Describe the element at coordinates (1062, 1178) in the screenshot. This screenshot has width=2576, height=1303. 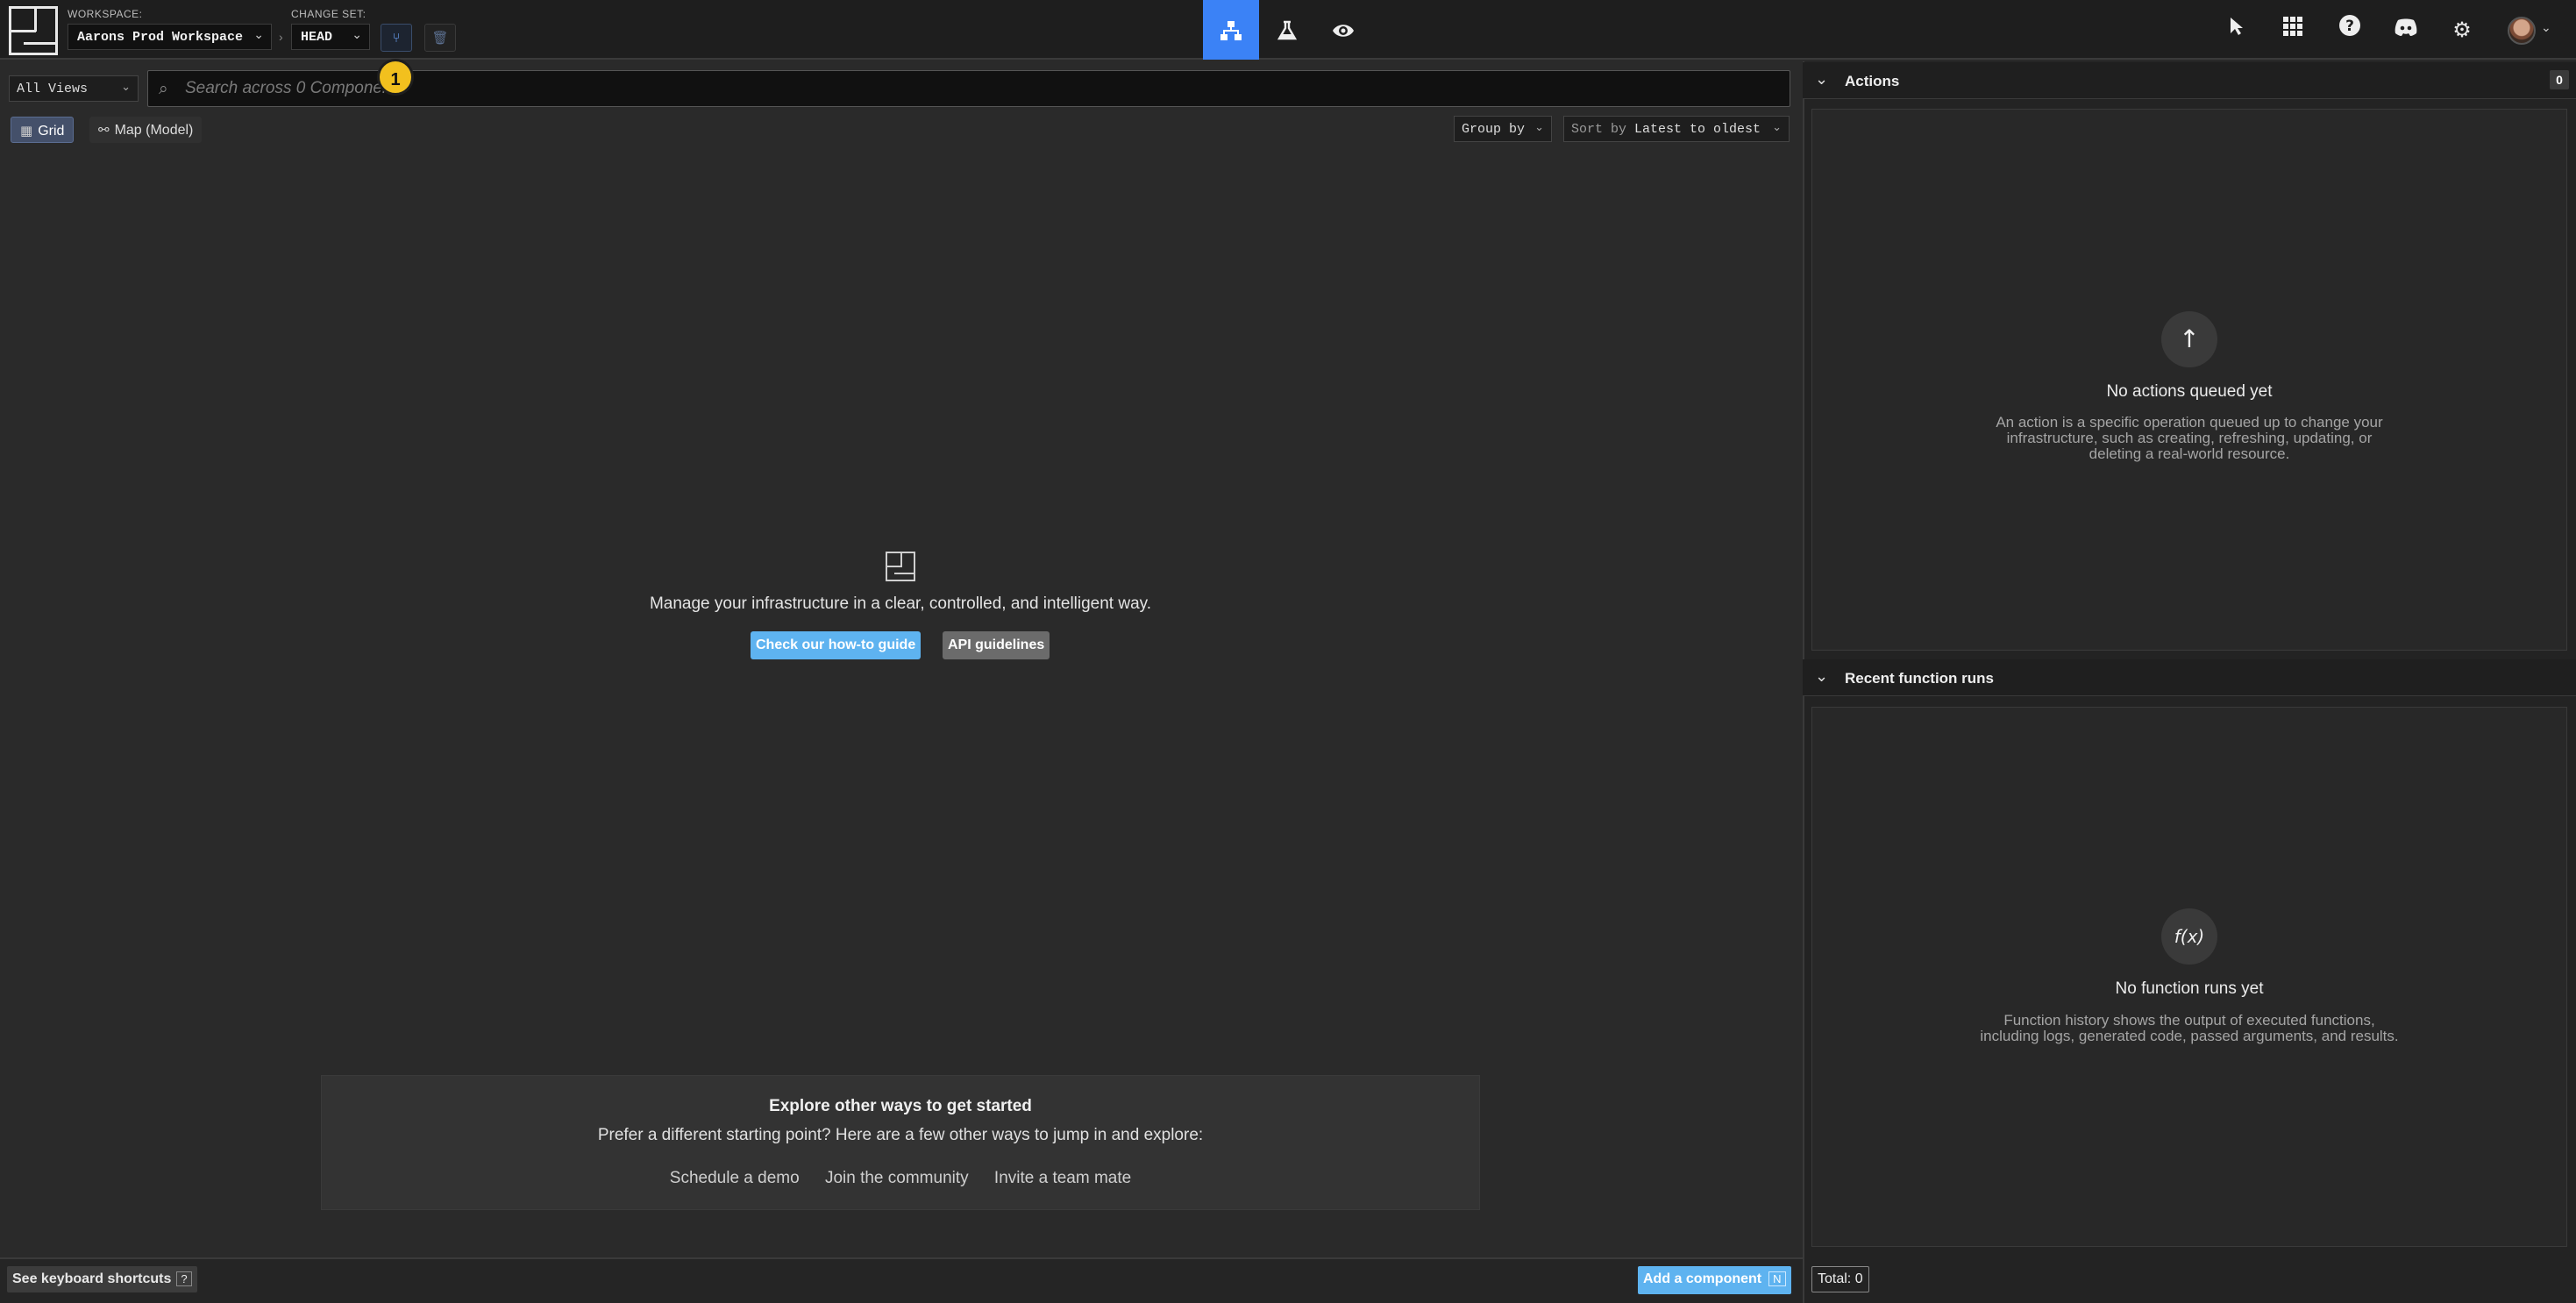
I see `invite-teammate-link: Invite a team mate` at that location.